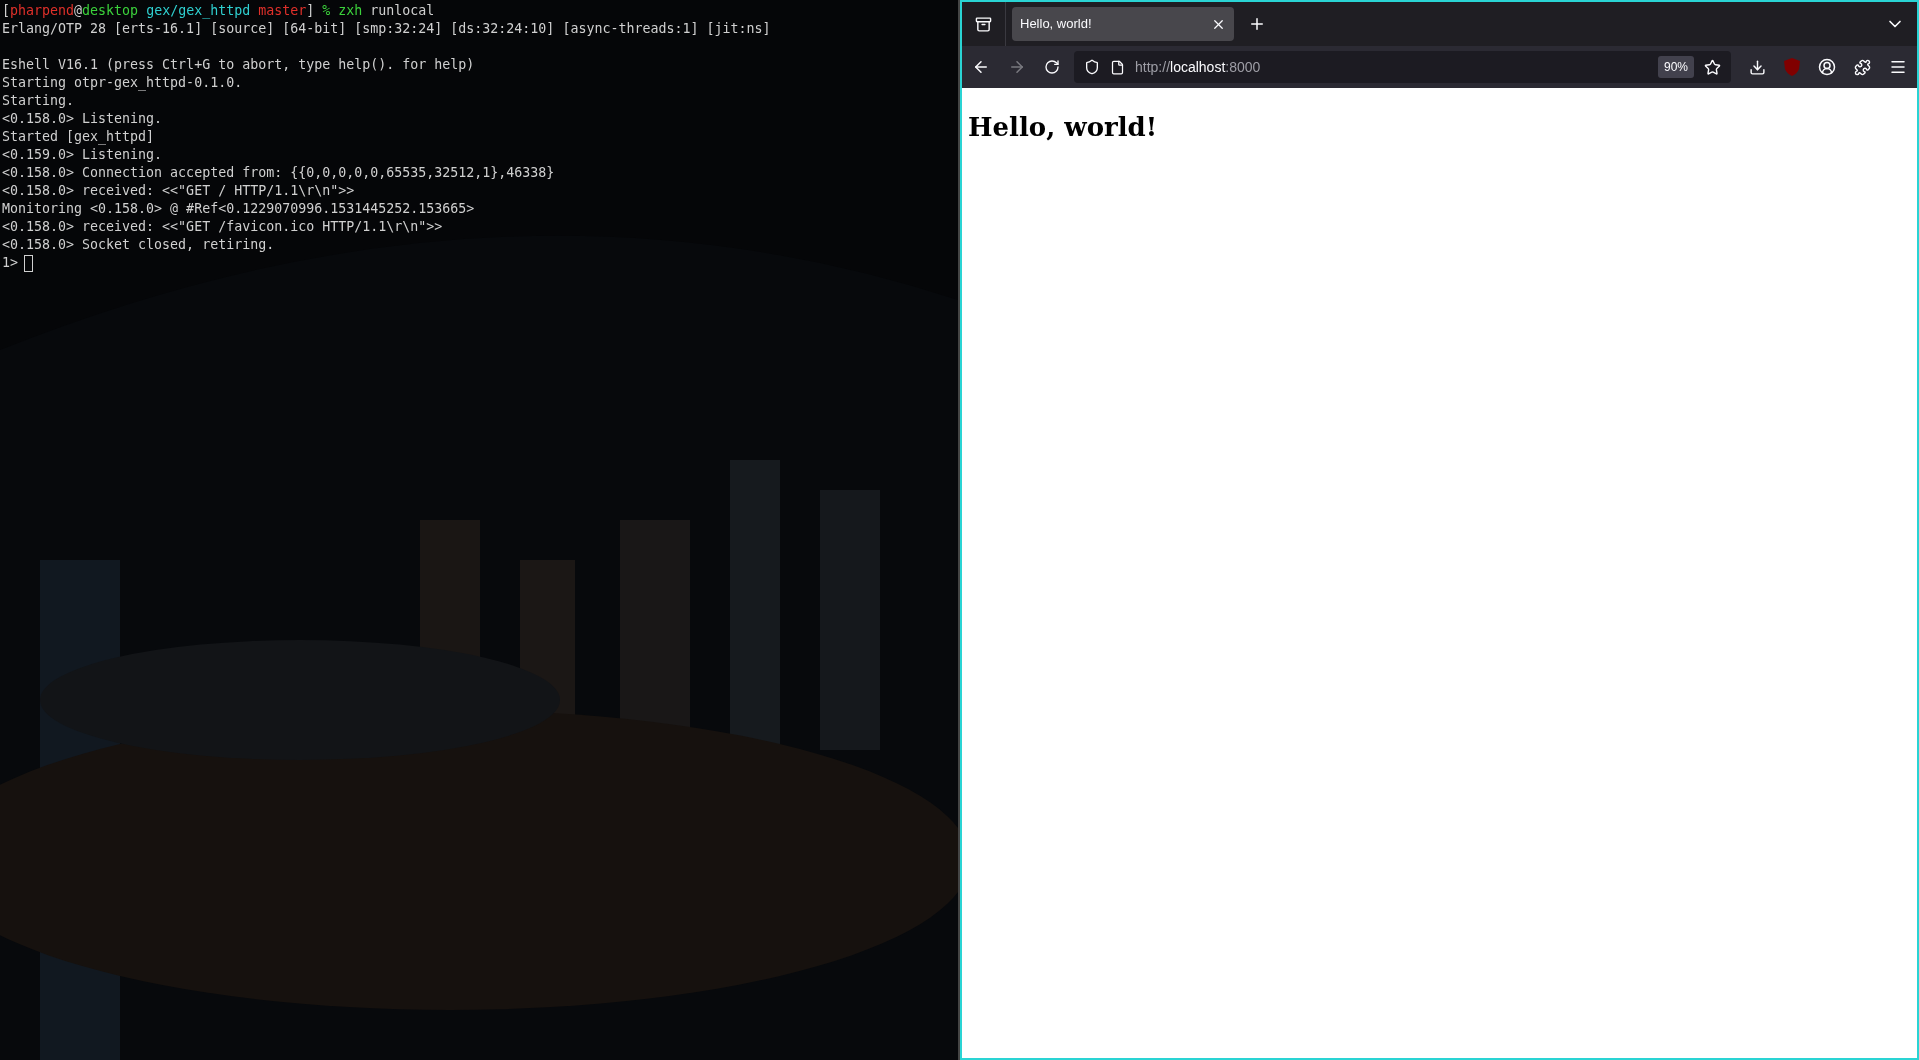  Describe the element at coordinates (83, 155) in the screenshot. I see `terminal-line: <0.159.0> Listening.` at that location.